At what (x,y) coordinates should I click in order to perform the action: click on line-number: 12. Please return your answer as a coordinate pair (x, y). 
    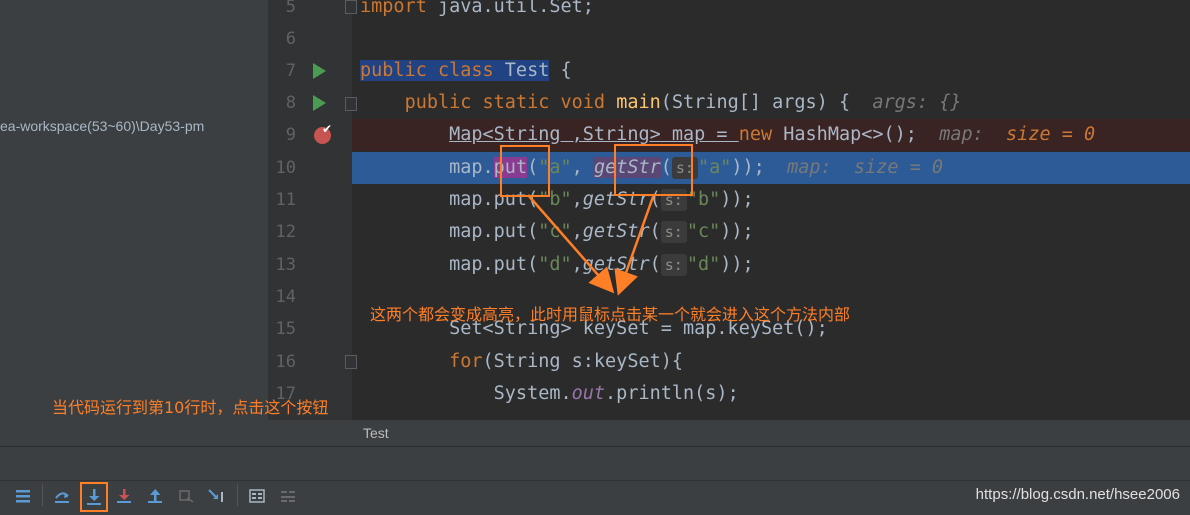
    Looking at the image, I should click on (285, 232).